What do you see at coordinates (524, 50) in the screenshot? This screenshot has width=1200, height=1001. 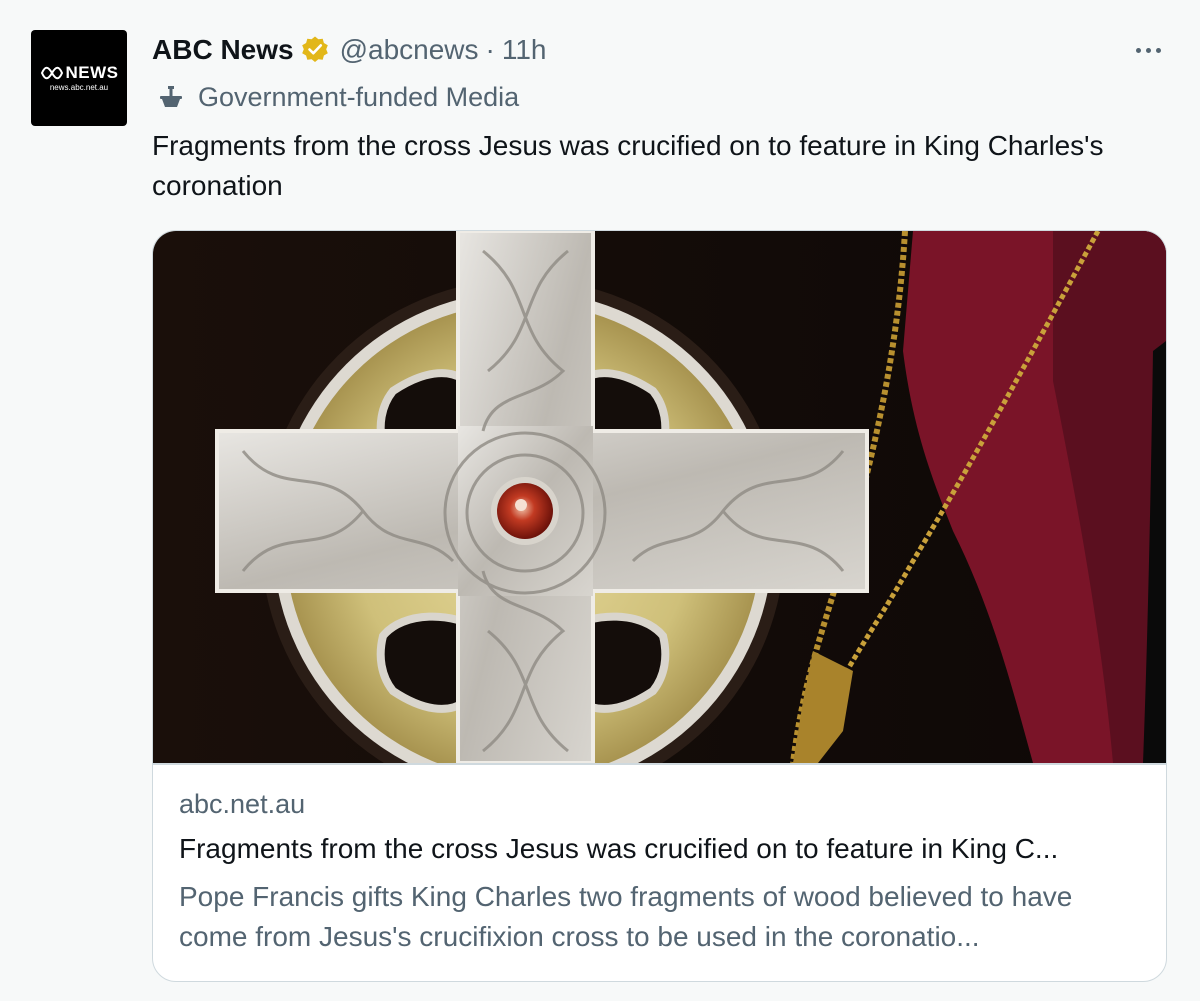 I see `timestamp: 11h` at bounding box center [524, 50].